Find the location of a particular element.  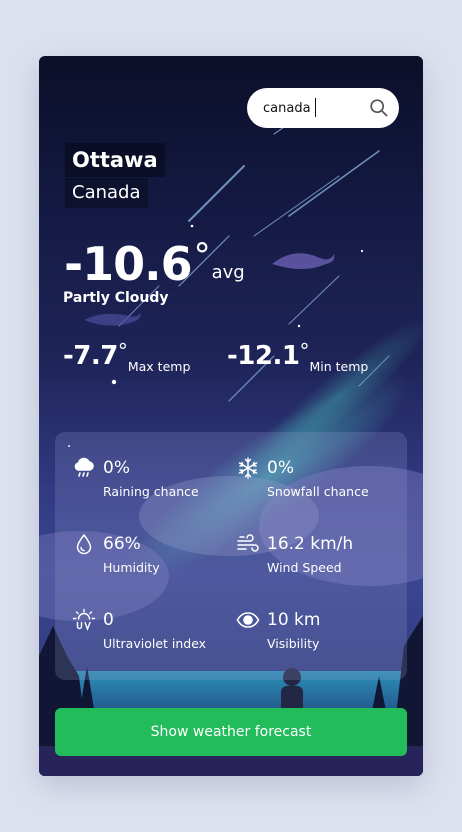

rain-label: Raining chance is located at coordinates (151, 491).